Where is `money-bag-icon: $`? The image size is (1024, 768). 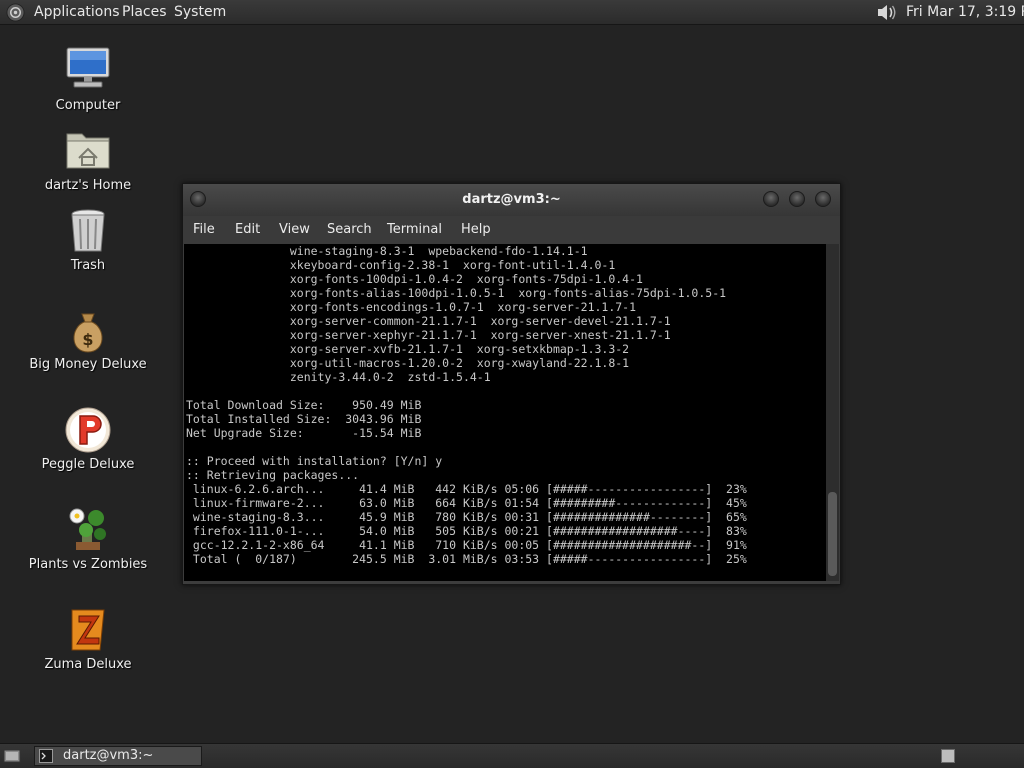
money-bag-icon: $ is located at coordinates (88, 333).